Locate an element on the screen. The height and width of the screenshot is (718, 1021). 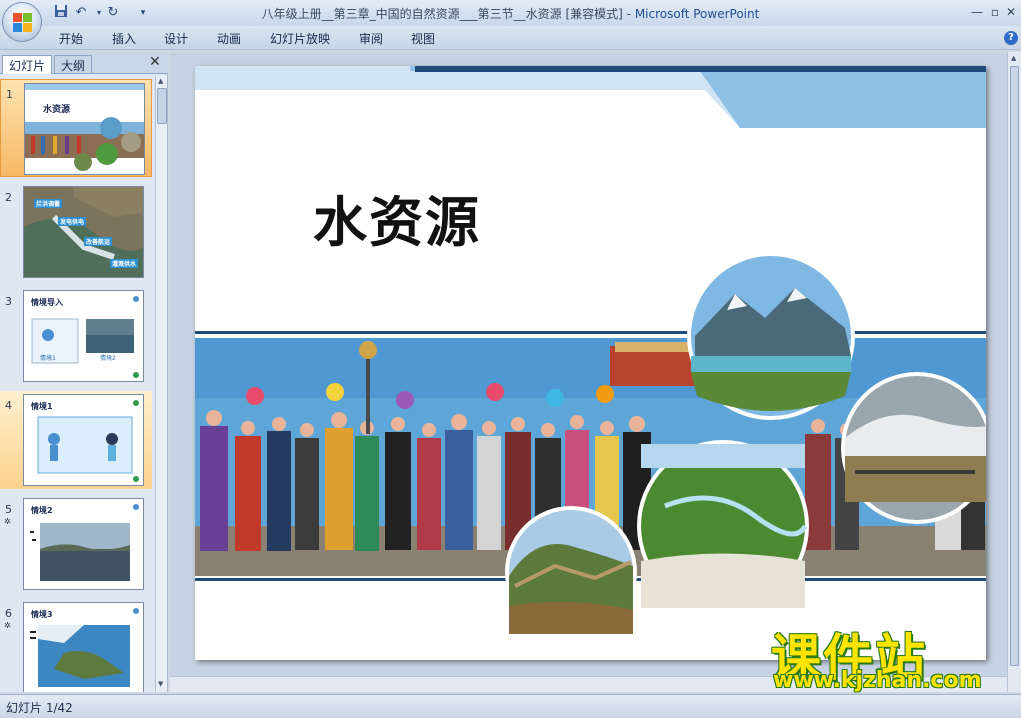
thumbnail-title: 情境2 is located at coordinates (42, 510).